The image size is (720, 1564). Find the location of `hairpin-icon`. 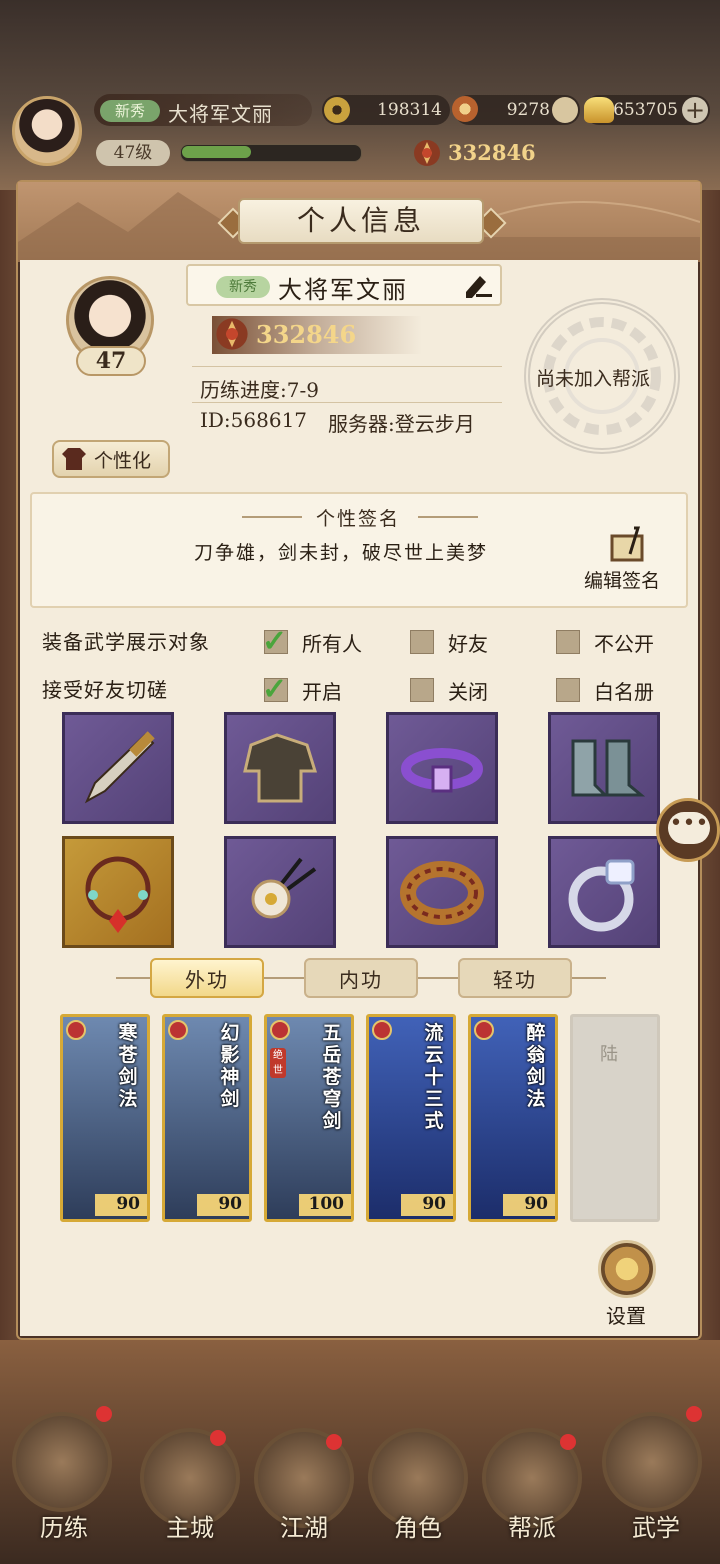

hairpin-icon is located at coordinates (284, 888).